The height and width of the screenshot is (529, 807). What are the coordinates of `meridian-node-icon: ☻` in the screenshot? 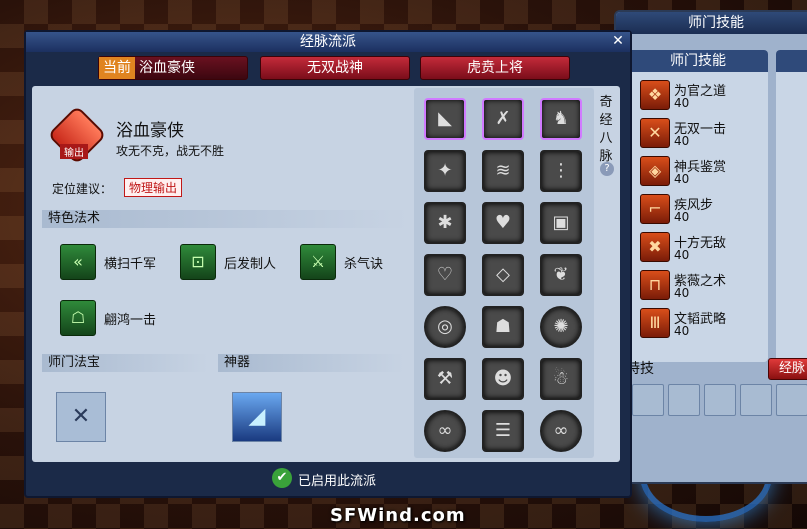 It's located at (503, 379).